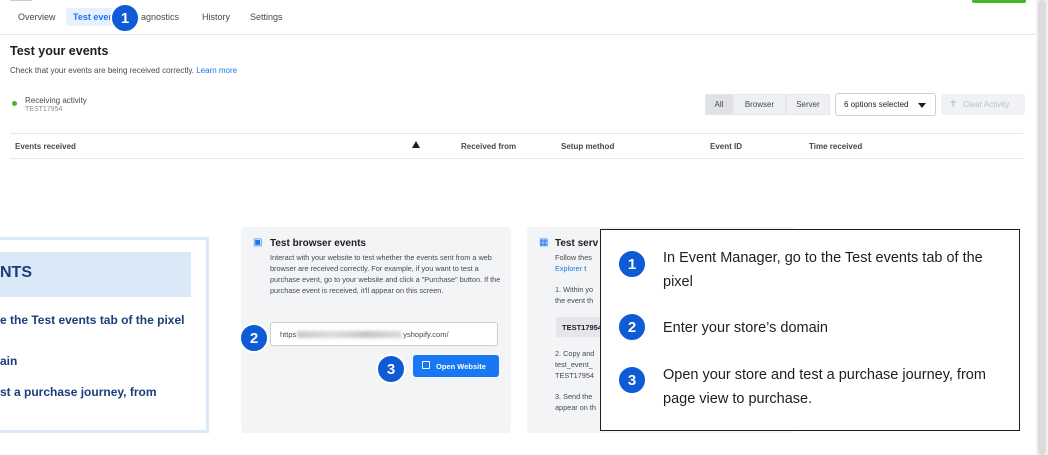  What do you see at coordinates (288, 334) in the screenshot?
I see `url-prefix: https` at bounding box center [288, 334].